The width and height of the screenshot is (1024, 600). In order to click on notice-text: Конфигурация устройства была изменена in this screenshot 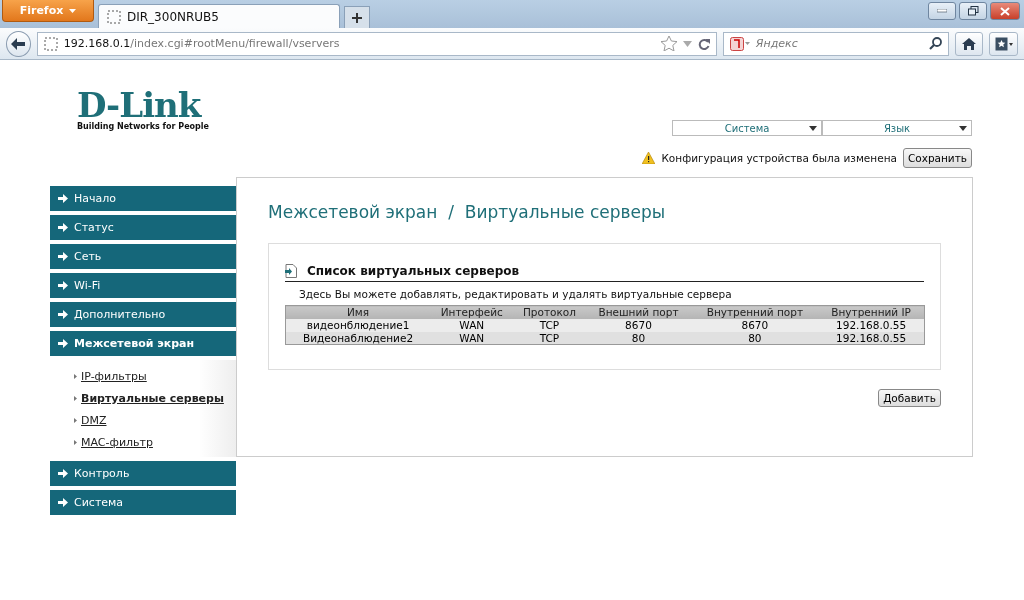, I will do `click(779, 158)`.